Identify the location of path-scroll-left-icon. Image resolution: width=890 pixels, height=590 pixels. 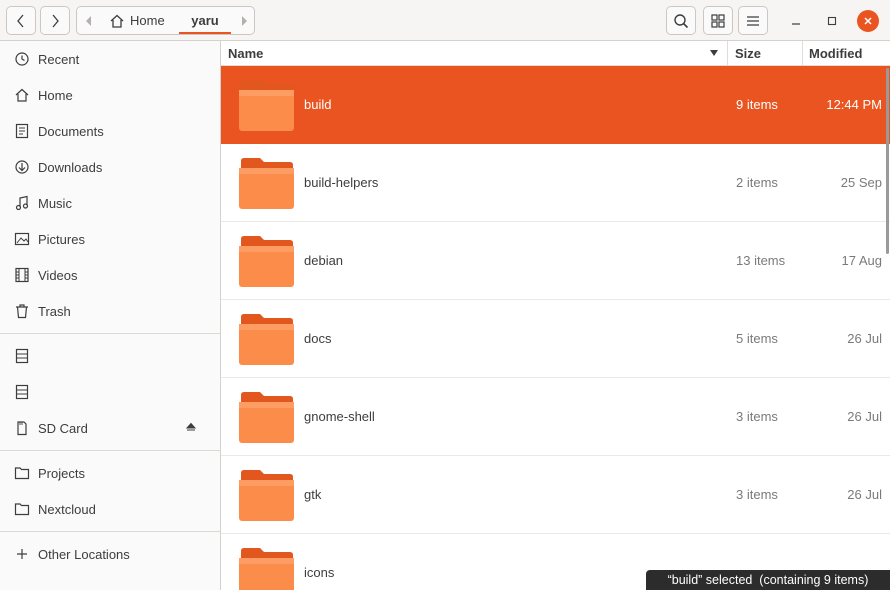
(89, 21).